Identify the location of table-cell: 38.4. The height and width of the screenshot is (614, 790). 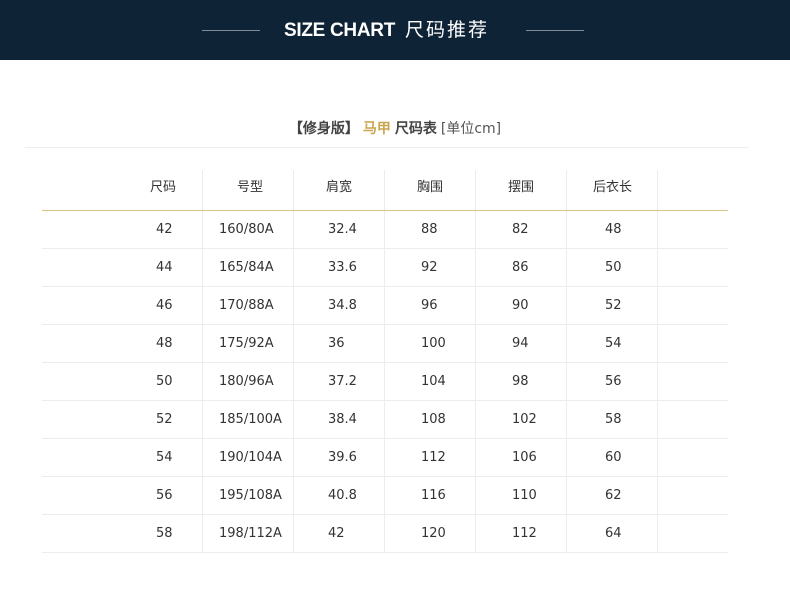
(339, 419).